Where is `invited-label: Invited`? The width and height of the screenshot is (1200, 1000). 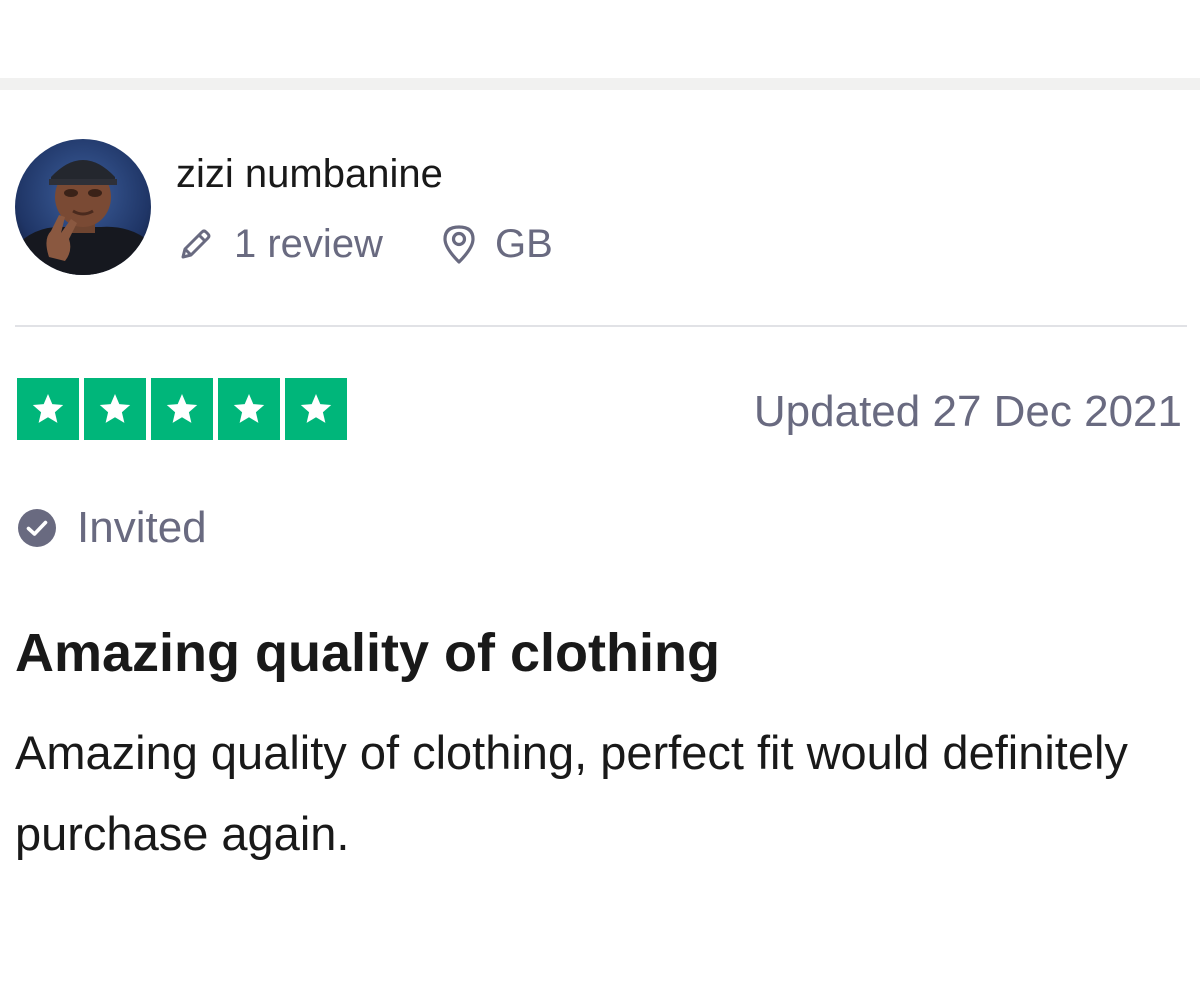 invited-label: Invited is located at coordinates (142, 527).